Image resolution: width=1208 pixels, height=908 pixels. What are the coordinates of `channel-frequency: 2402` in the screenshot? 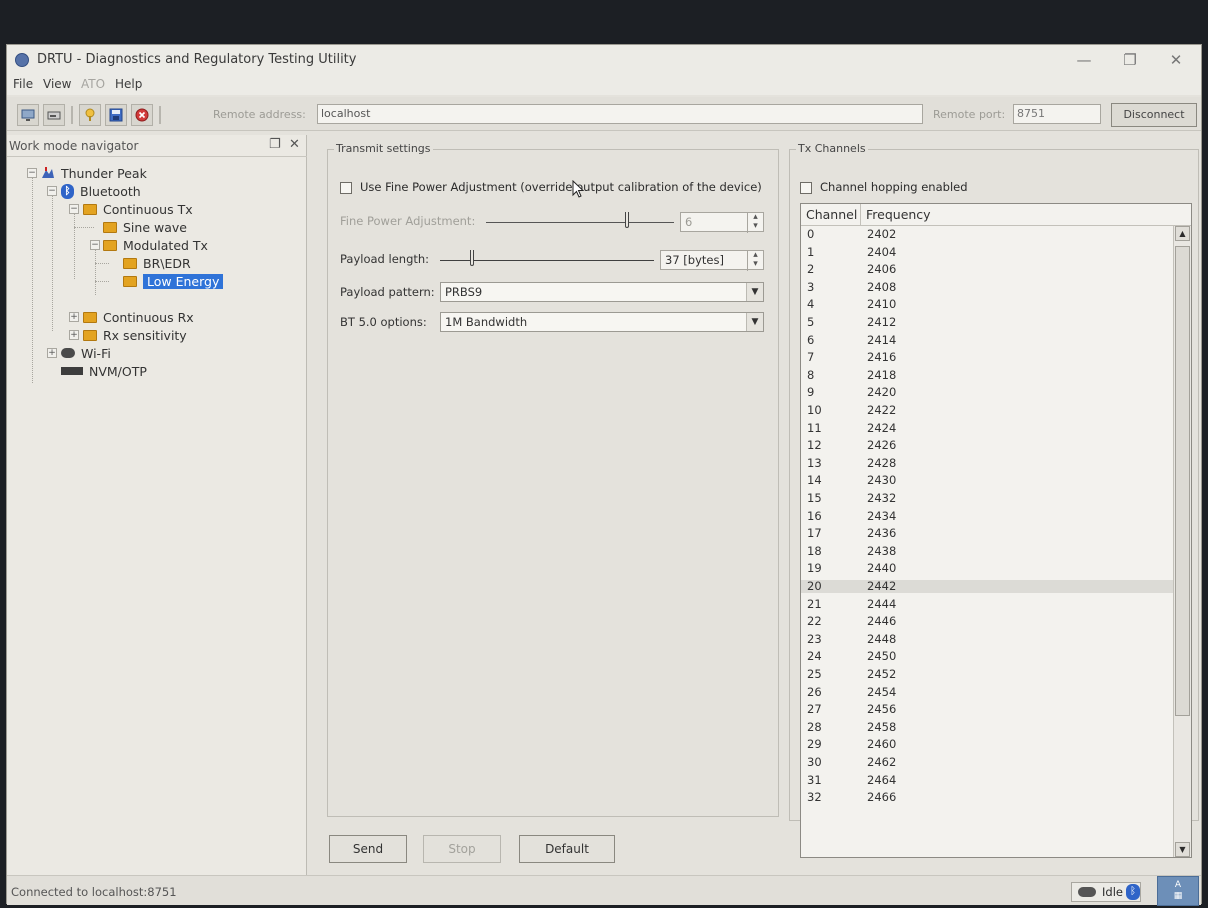 It's located at (882, 234).